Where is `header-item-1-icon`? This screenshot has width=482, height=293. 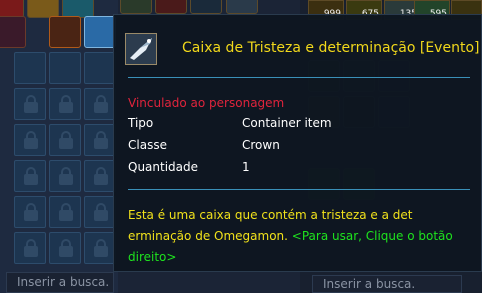
header-item-1-icon is located at coordinates (136, 7).